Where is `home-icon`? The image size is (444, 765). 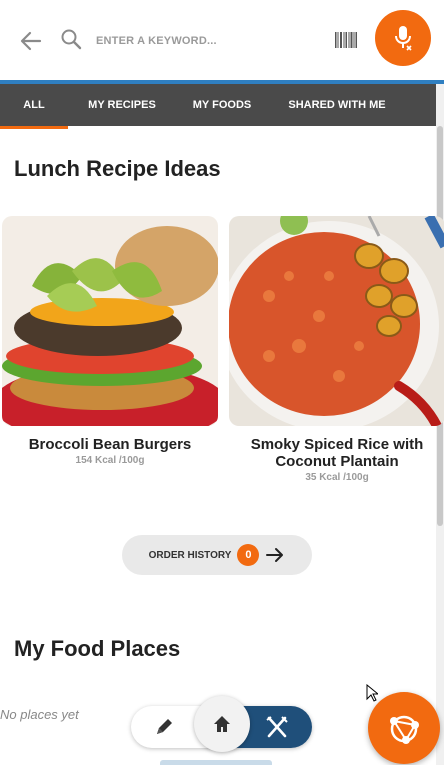
home-icon is located at coordinates (222, 724).